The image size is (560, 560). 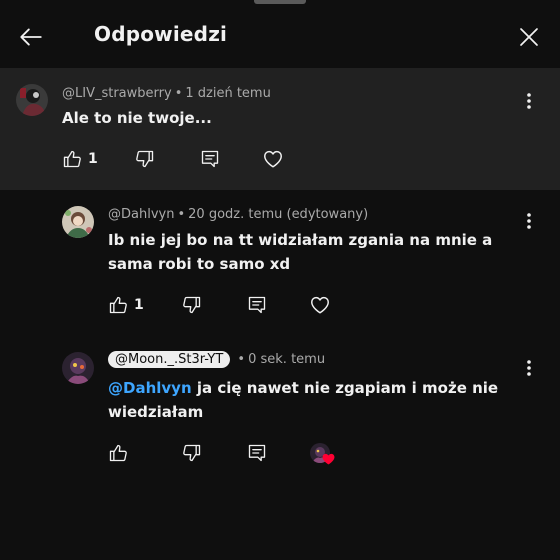 I want to click on arrow-left-icon, so click(x=31, y=37).